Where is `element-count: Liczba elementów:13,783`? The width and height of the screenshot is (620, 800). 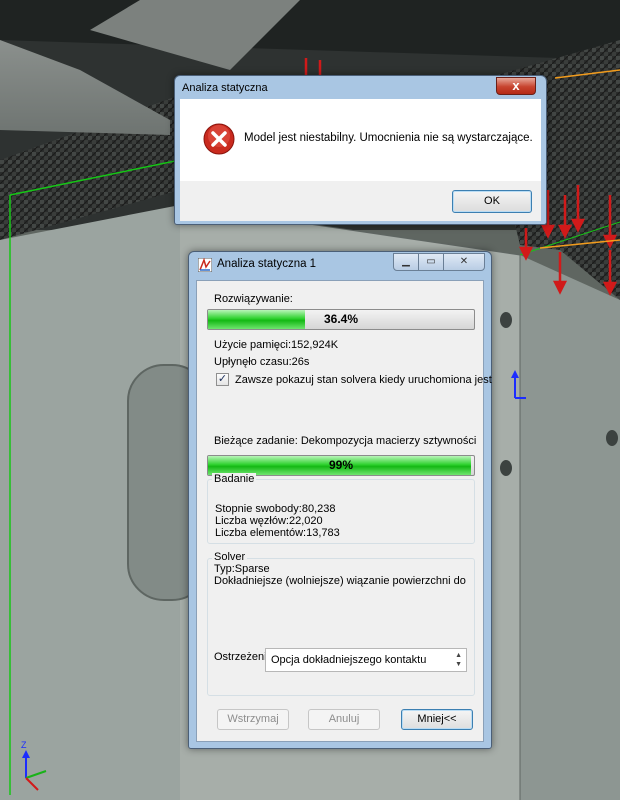 element-count: Liczba elementów:13,783 is located at coordinates (277, 533).